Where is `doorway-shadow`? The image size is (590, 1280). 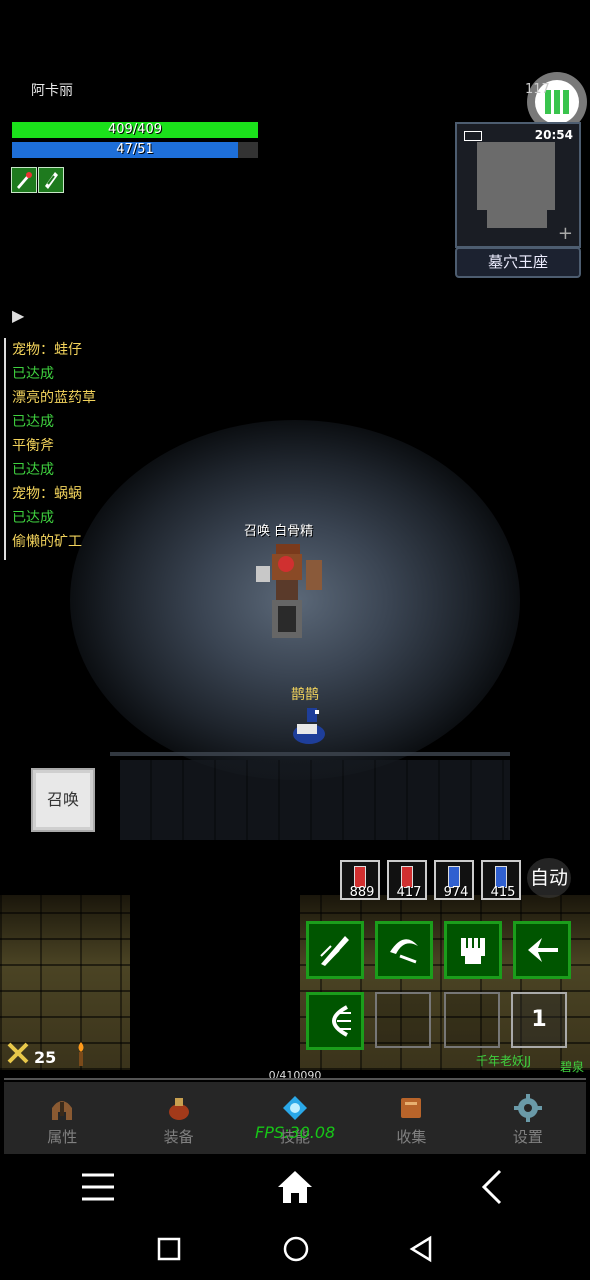 doorway-shadow is located at coordinates (215, 982).